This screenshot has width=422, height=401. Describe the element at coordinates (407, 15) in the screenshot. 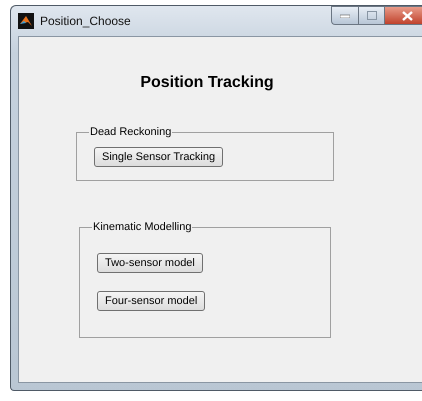

I see `close-icon` at that location.